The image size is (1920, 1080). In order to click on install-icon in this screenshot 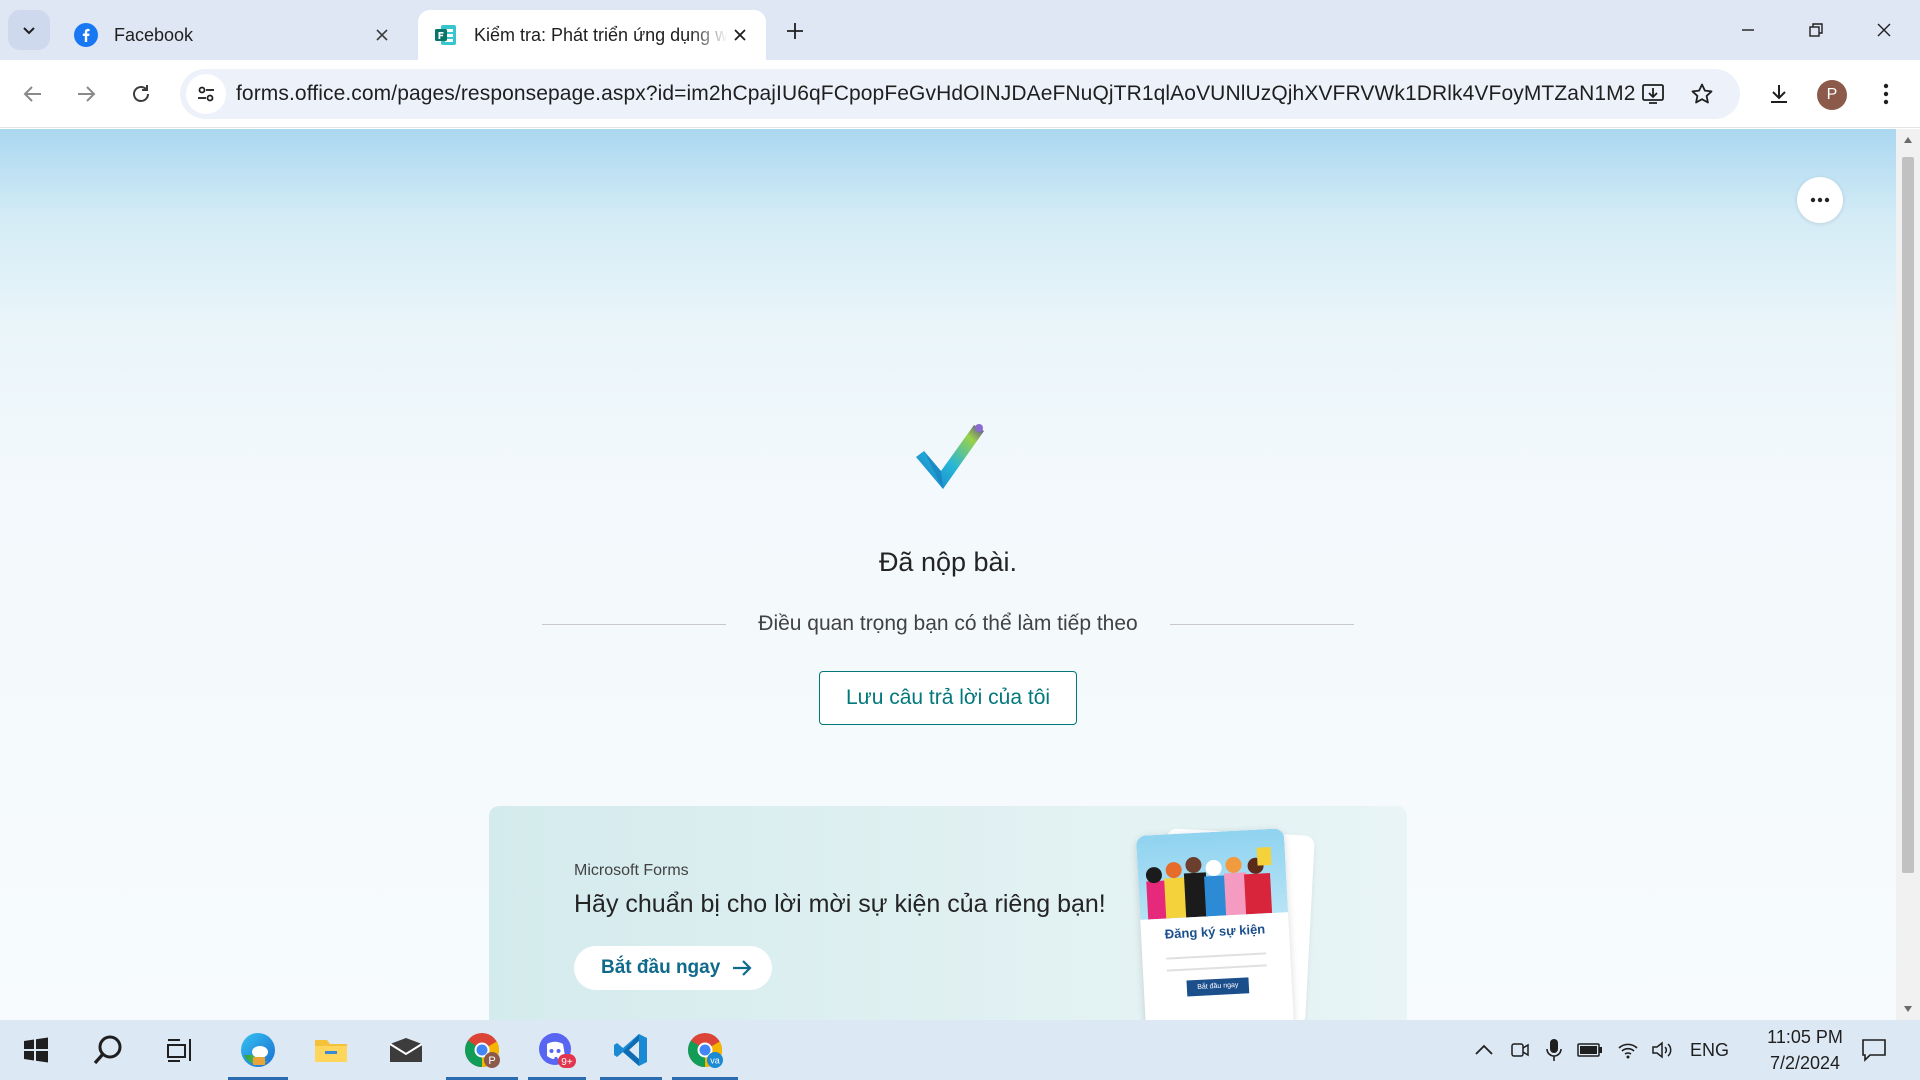, I will do `click(1653, 94)`.